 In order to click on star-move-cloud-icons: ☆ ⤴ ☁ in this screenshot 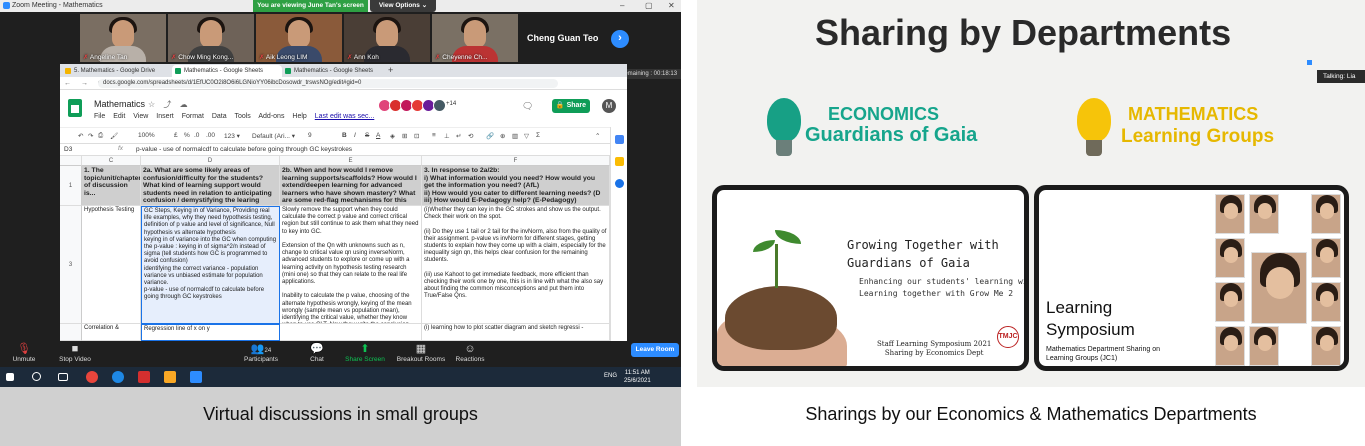, I will do `click(169, 104)`.